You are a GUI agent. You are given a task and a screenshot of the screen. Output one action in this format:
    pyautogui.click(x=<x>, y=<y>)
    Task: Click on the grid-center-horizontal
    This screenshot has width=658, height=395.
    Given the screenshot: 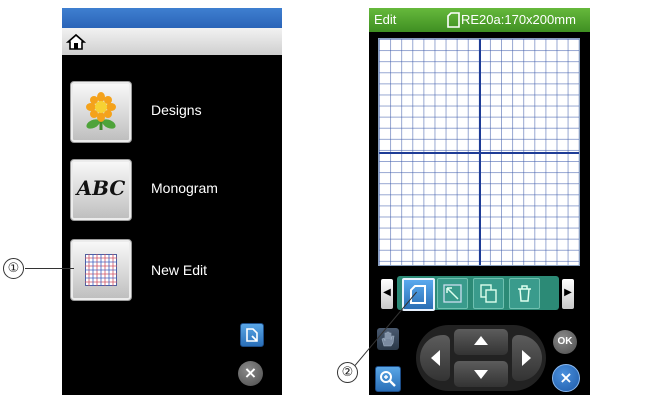 What is the action you would take?
    pyautogui.click(x=479, y=153)
    